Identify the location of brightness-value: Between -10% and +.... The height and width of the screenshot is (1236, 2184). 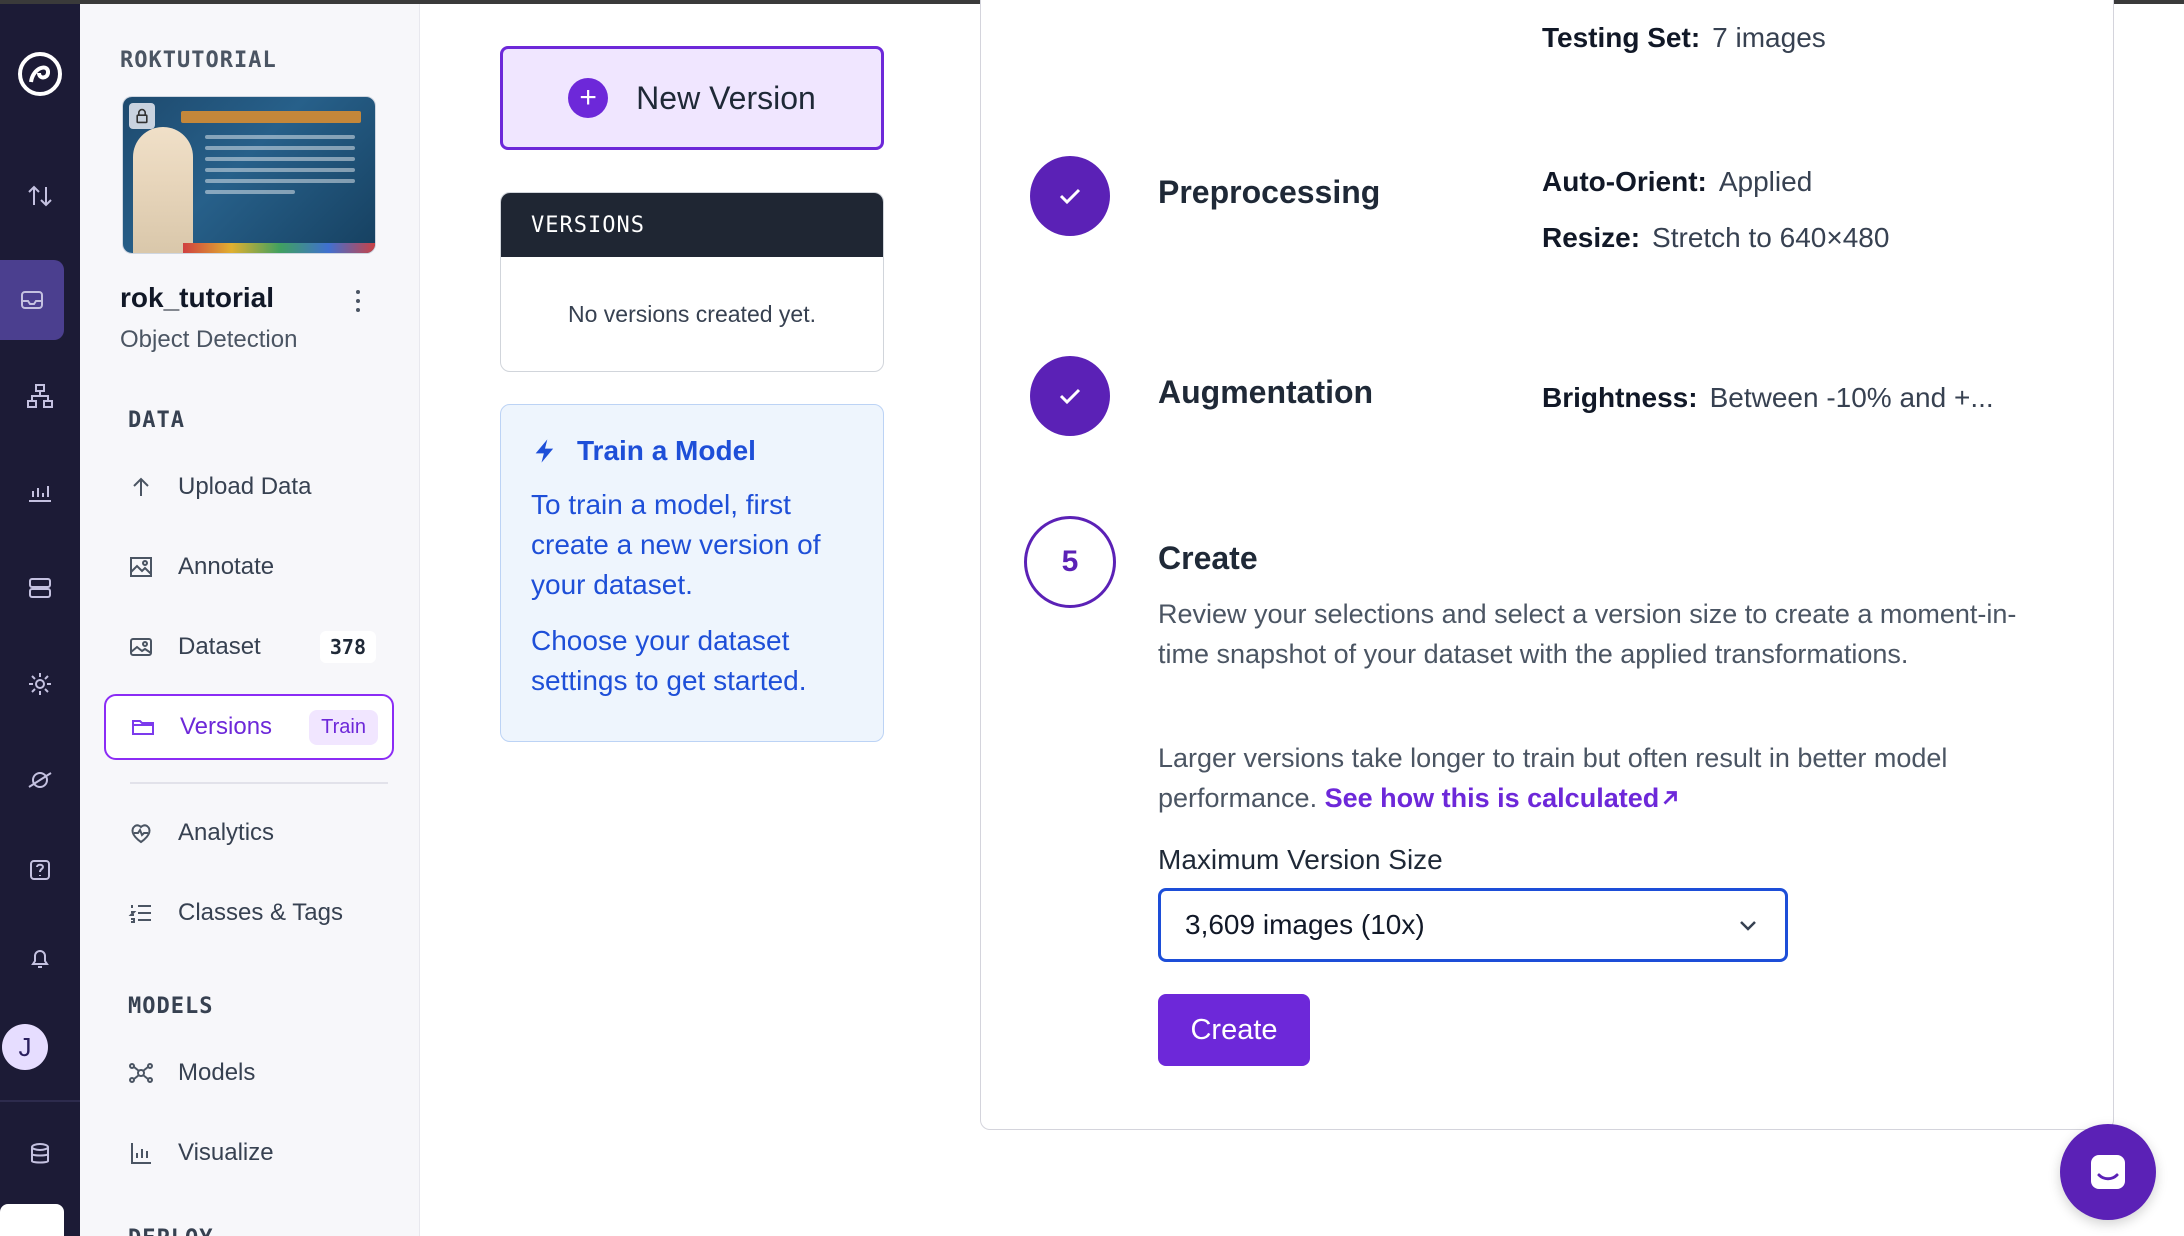
(1851, 397).